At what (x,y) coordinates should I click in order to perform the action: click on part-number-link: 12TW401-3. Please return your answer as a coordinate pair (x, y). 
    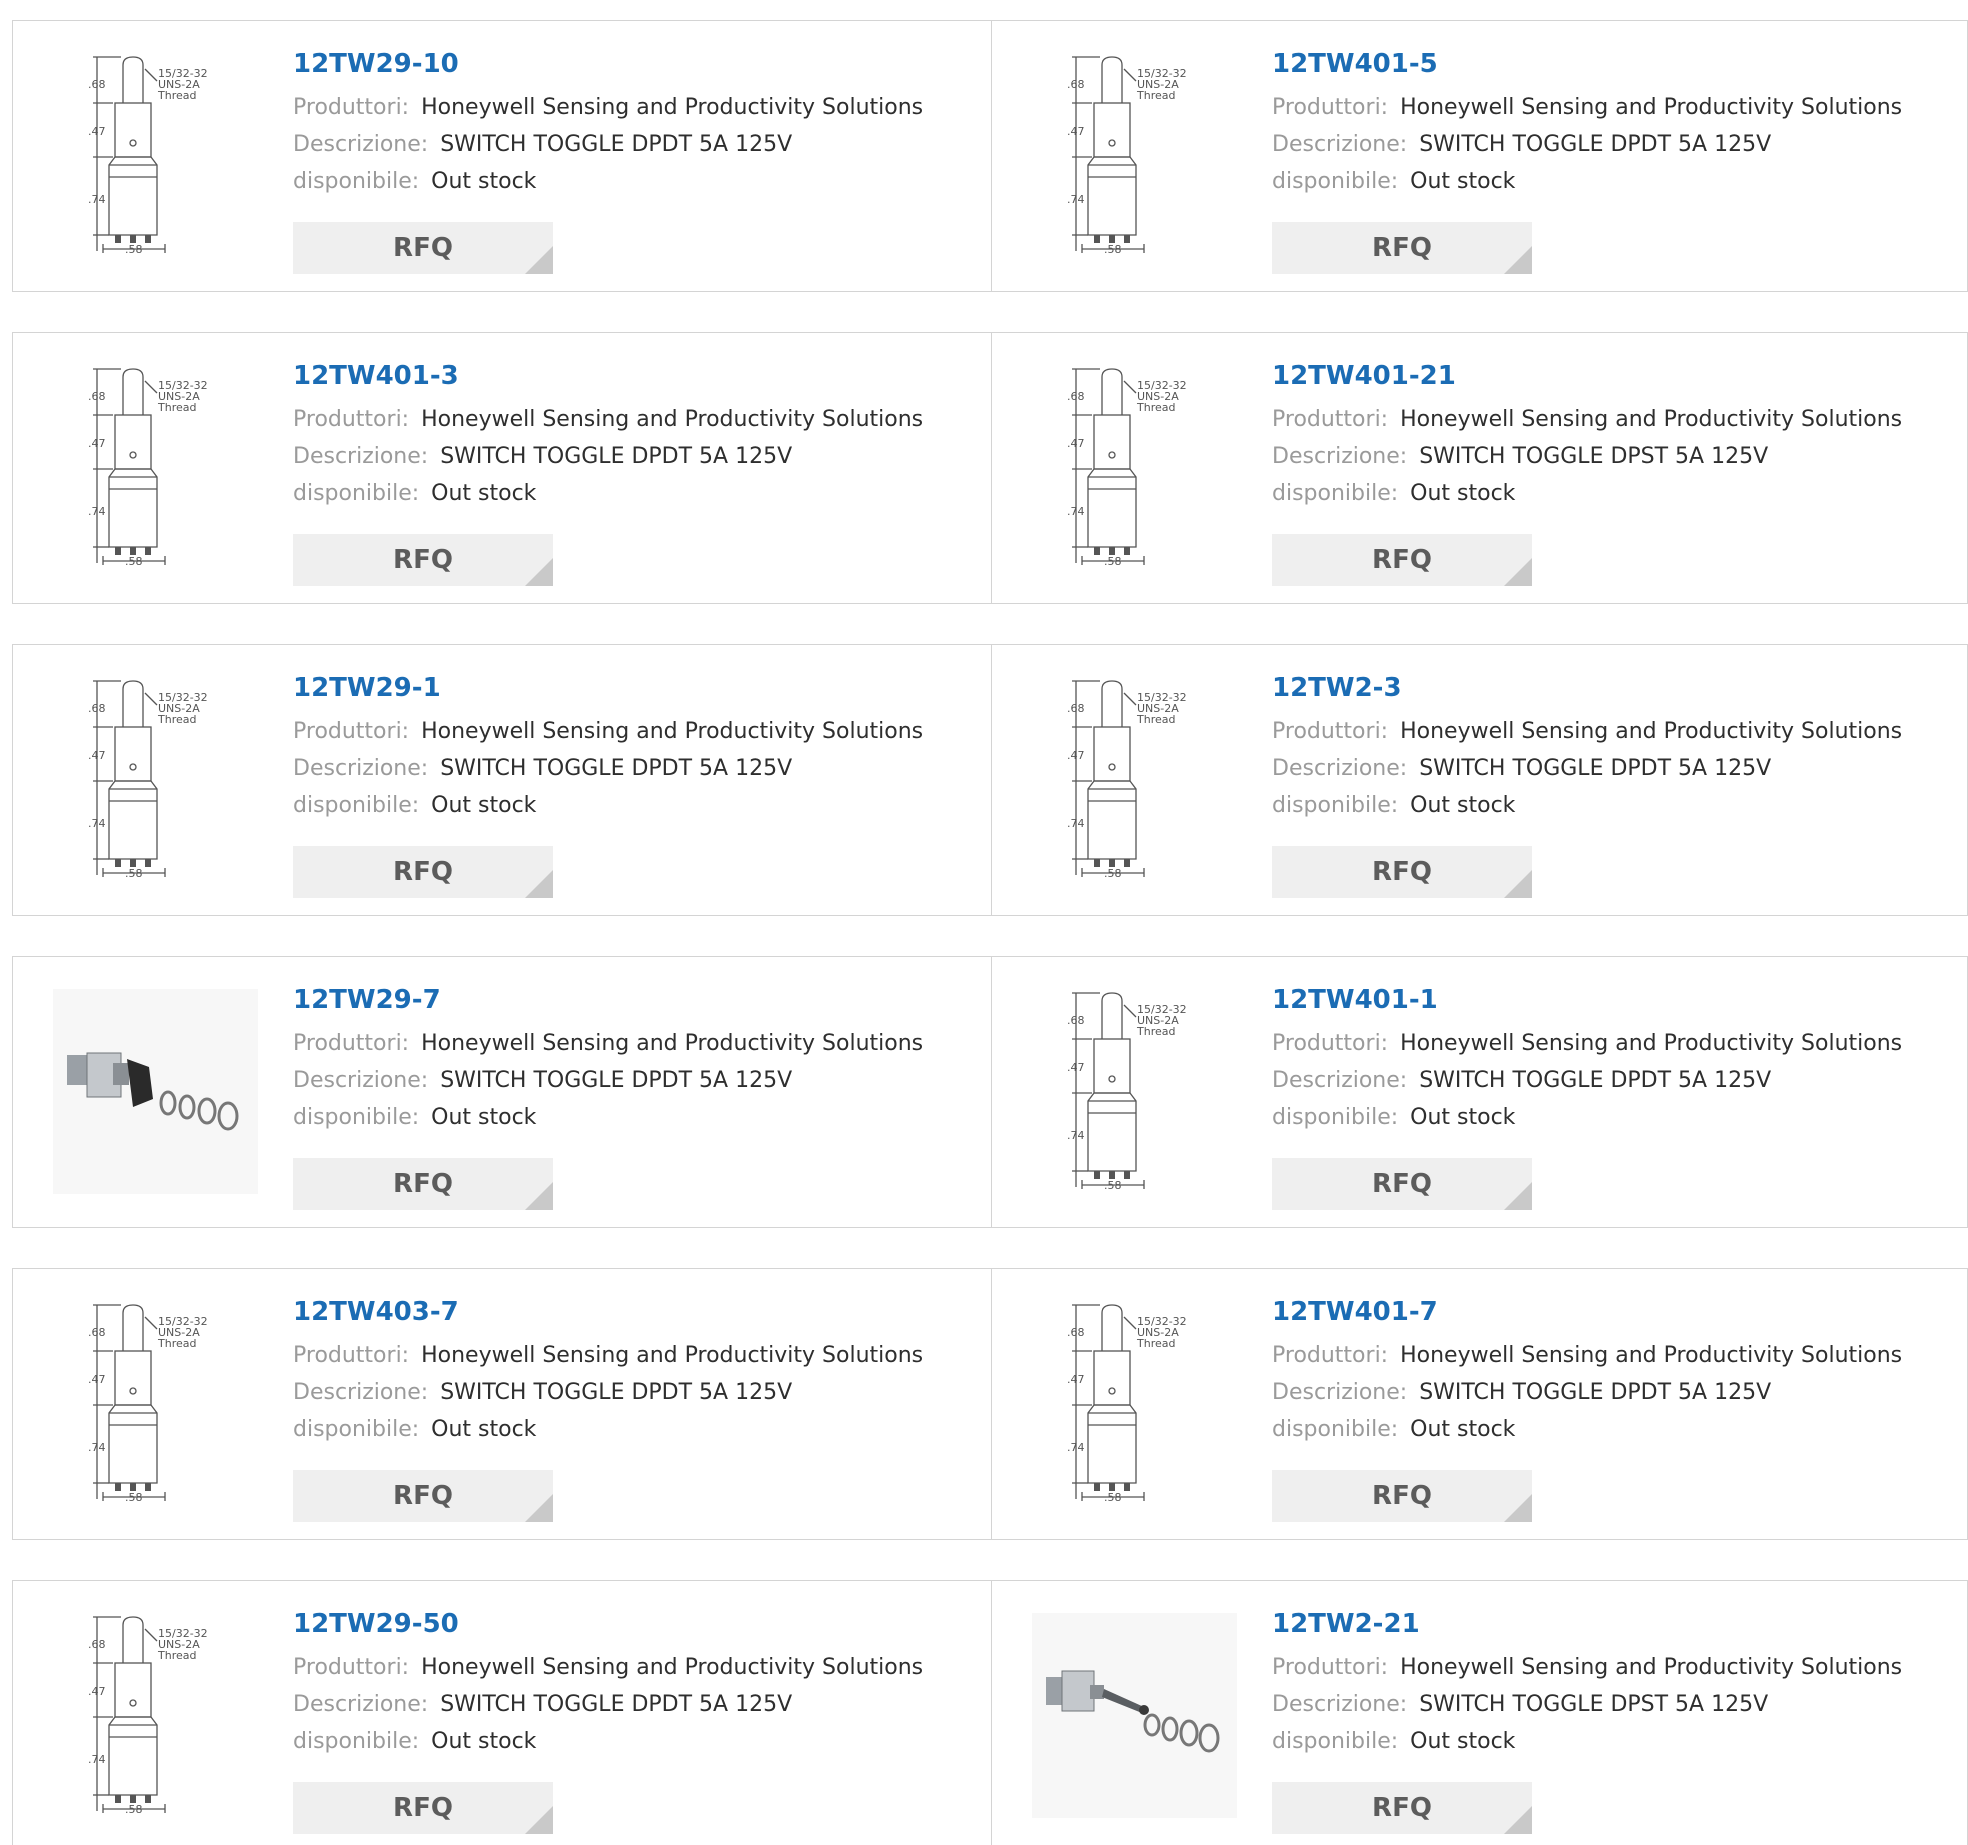
    Looking at the image, I should click on (608, 376).